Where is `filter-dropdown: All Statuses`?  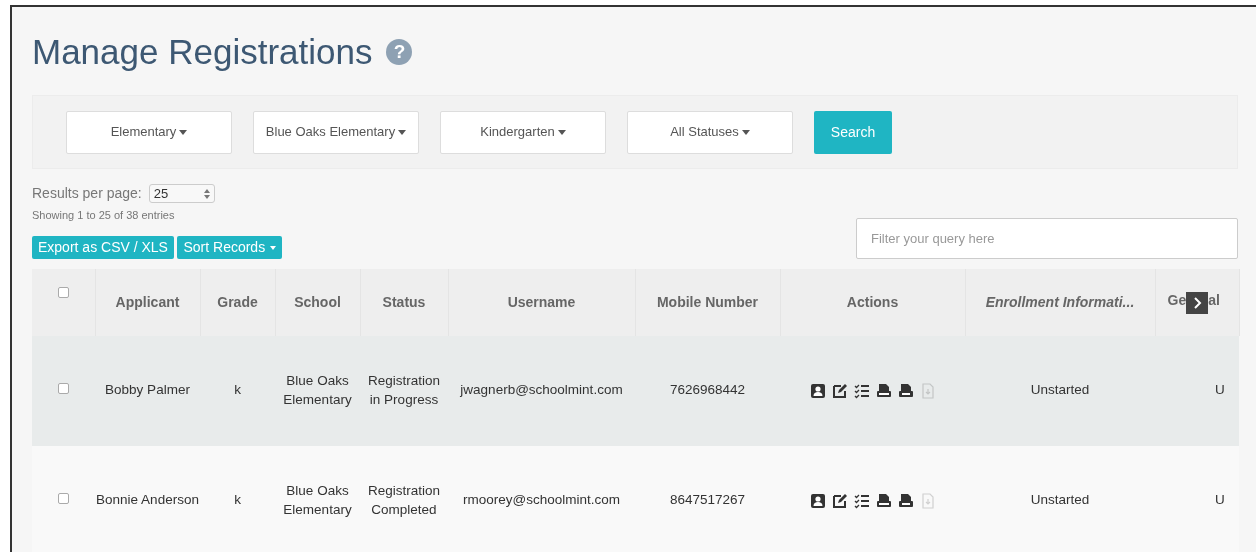 filter-dropdown: All Statuses is located at coordinates (710, 132).